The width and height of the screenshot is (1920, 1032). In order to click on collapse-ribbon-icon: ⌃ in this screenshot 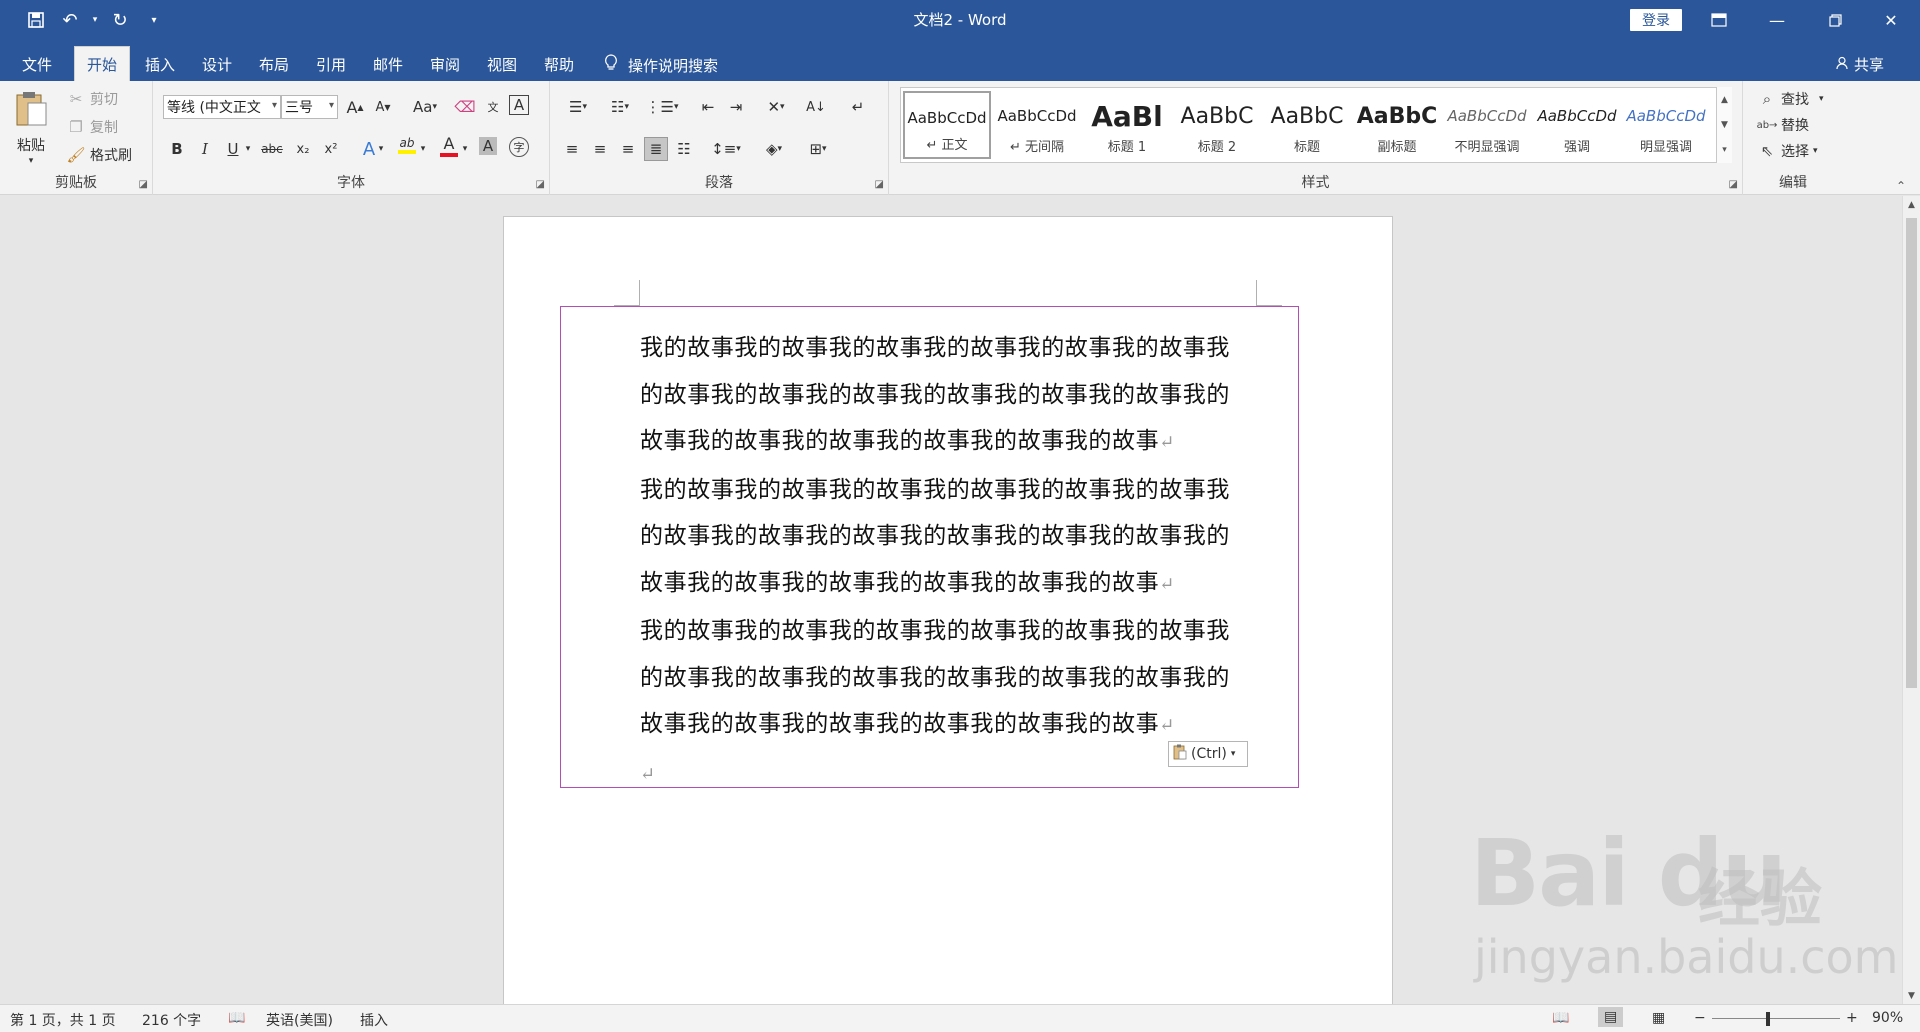, I will do `click(1901, 186)`.